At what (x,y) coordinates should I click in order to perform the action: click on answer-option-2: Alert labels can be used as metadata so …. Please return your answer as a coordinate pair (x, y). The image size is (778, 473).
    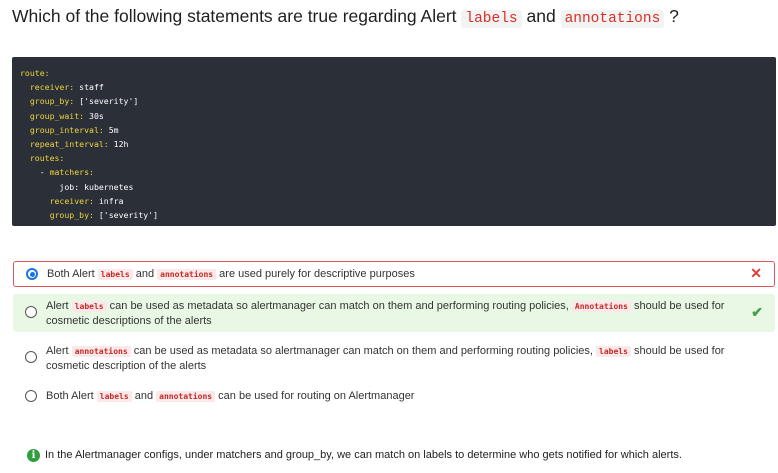
    Looking at the image, I should click on (394, 313).